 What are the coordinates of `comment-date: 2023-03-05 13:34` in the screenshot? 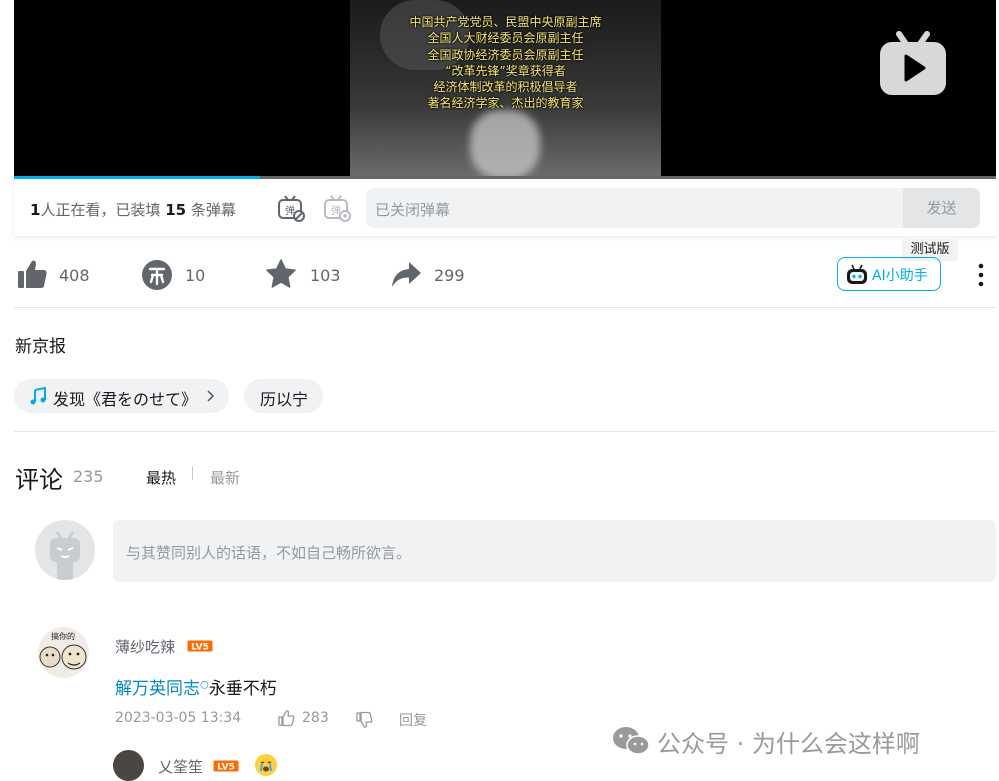 It's located at (178, 718).